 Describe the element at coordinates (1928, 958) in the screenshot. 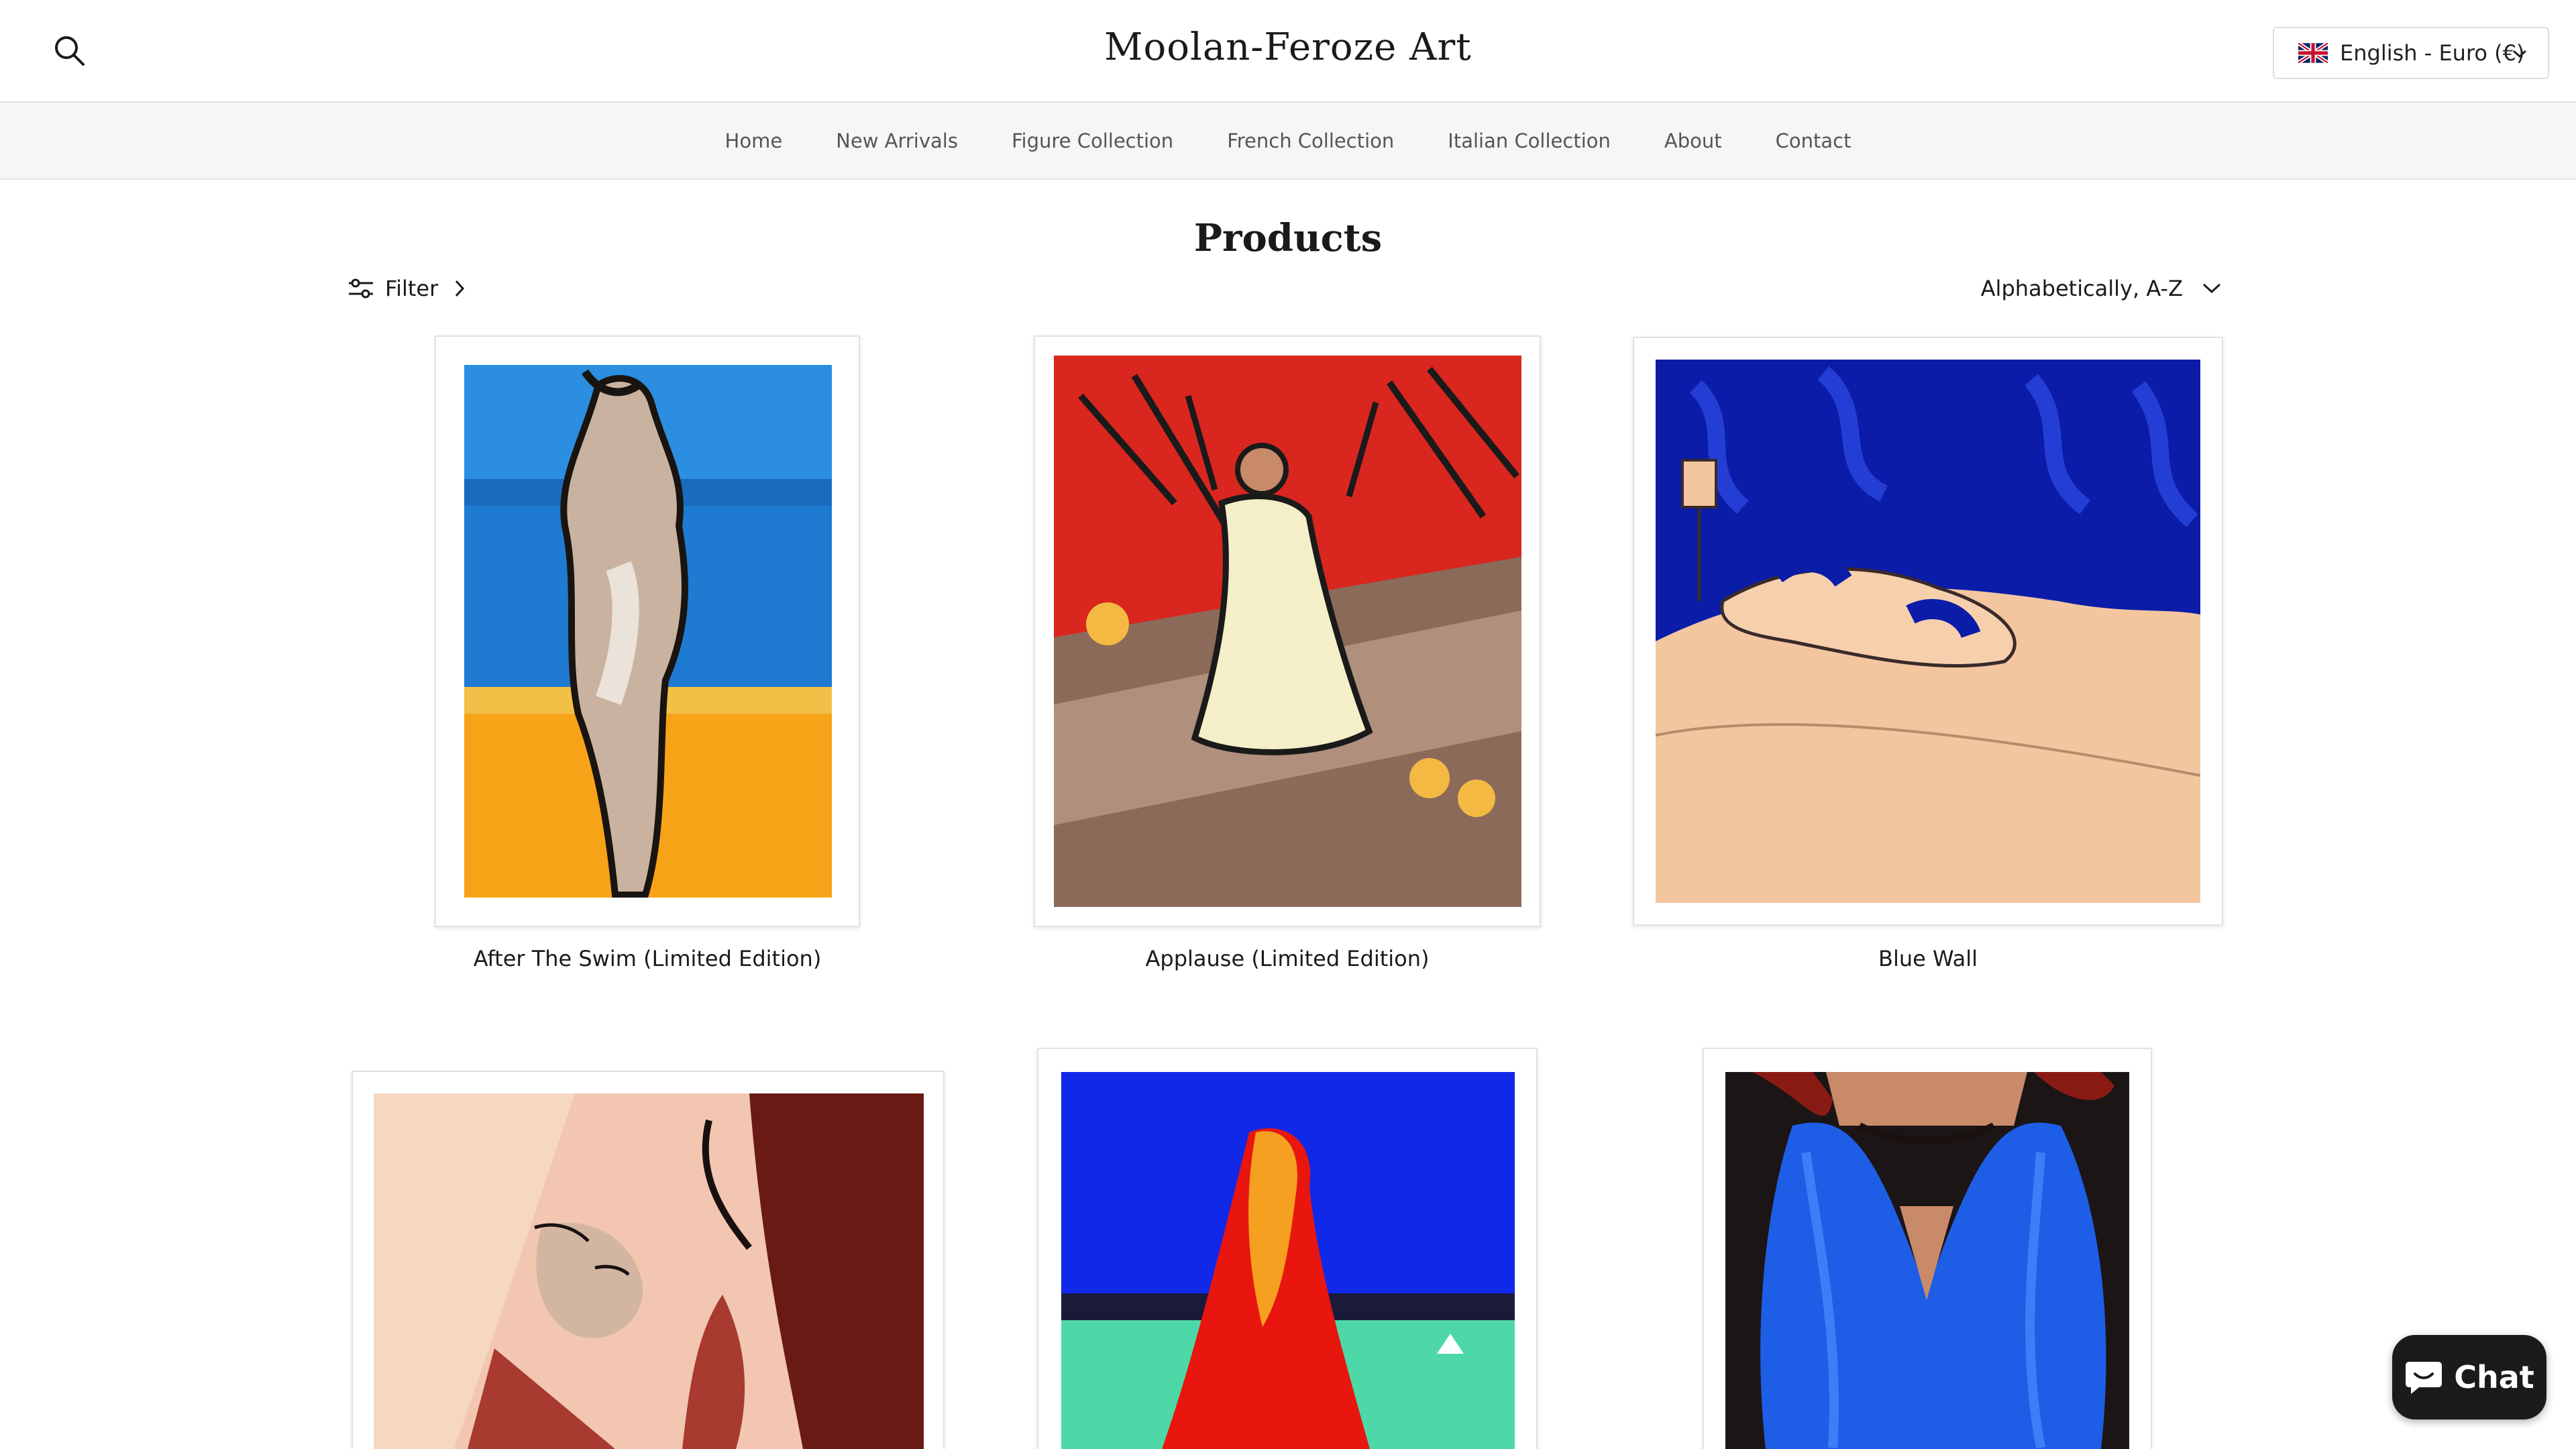

I see `product-title: Blue Wall` at that location.